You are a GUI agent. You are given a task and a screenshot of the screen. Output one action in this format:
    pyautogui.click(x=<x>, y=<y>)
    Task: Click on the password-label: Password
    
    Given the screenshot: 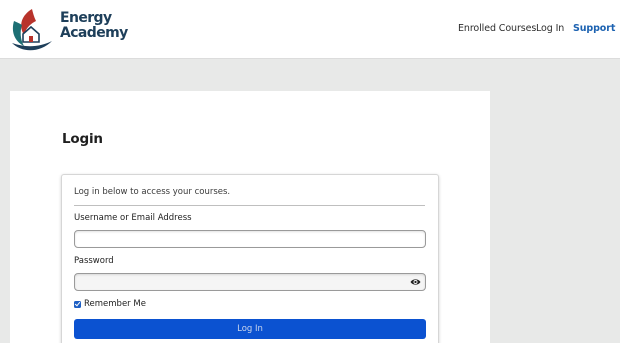 What is the action you would take?
    pyautogui.click(x=94, y=261)
    